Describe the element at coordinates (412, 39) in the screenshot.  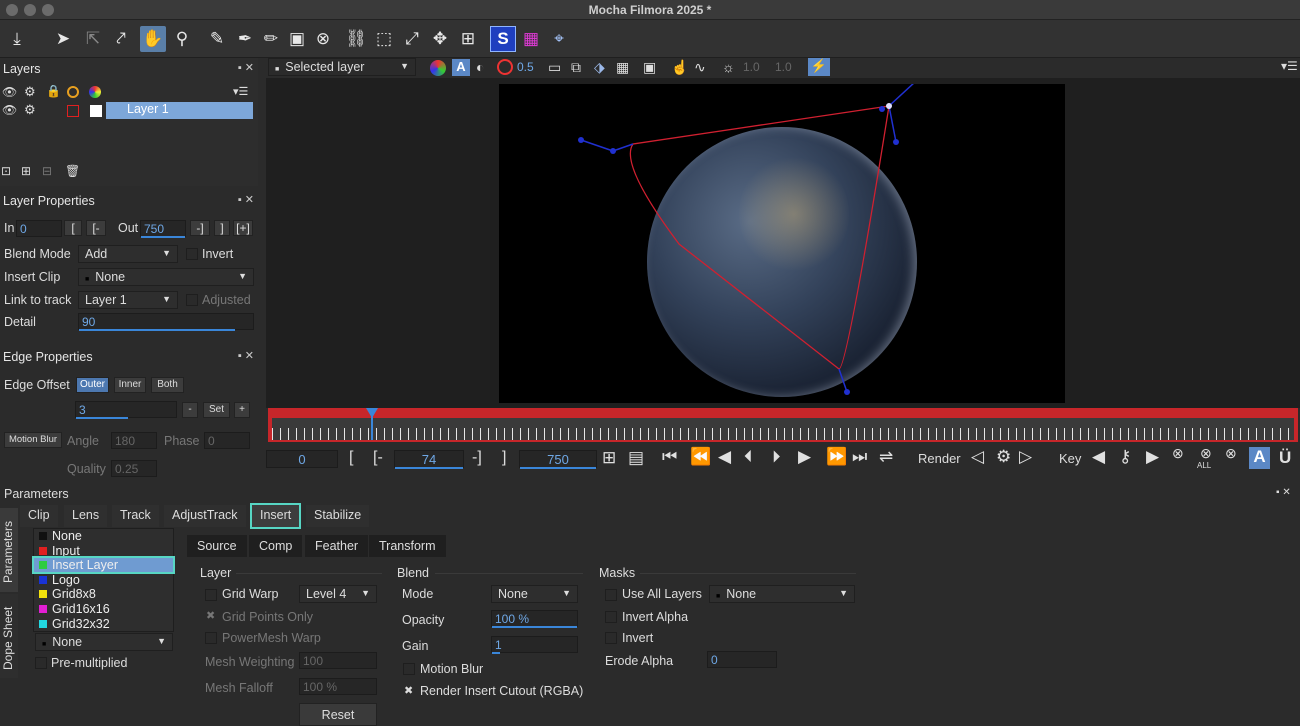
I see `scale-icon: ⤢` at that location.